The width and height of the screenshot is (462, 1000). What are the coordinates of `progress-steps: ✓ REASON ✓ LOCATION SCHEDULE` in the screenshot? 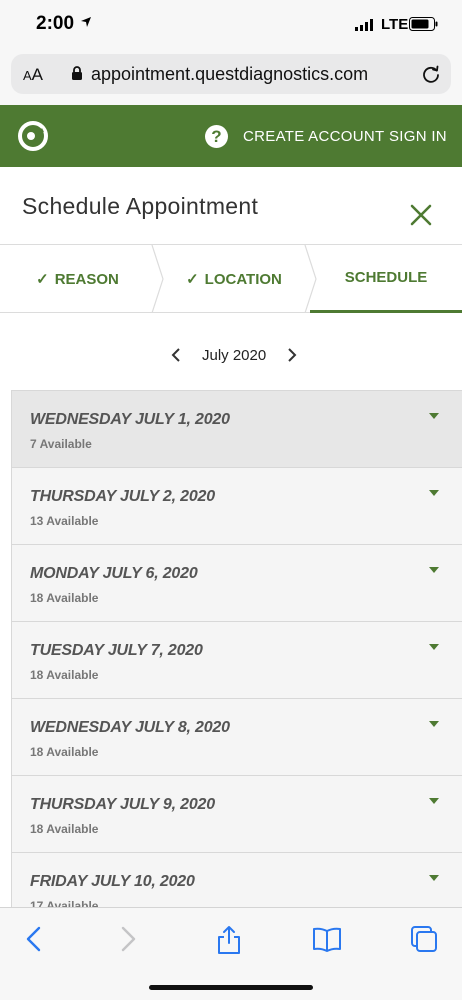 It's located at (231, 279).